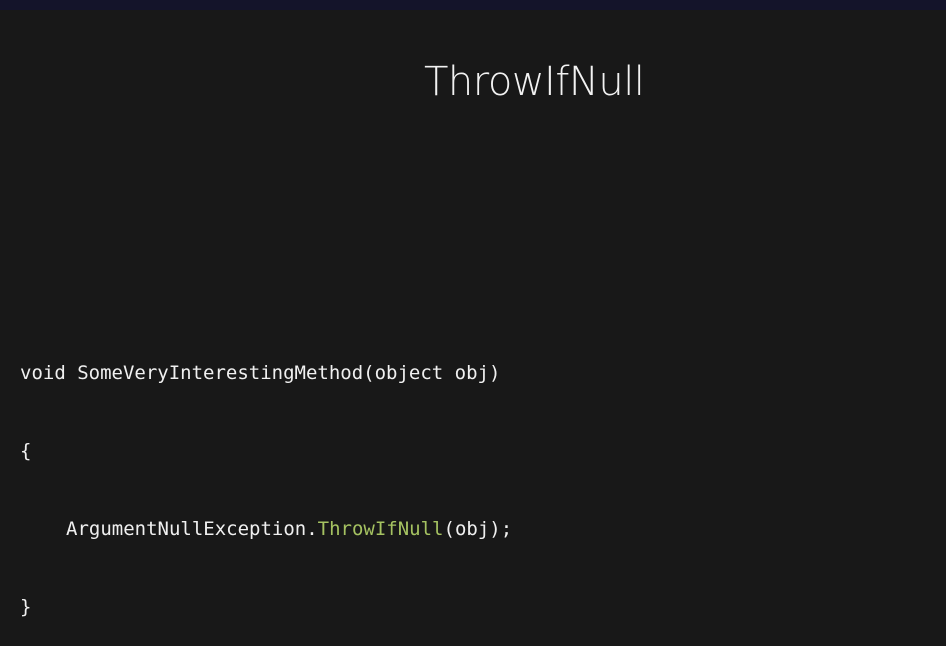  I want to click on top-bar, so click(473, 5).